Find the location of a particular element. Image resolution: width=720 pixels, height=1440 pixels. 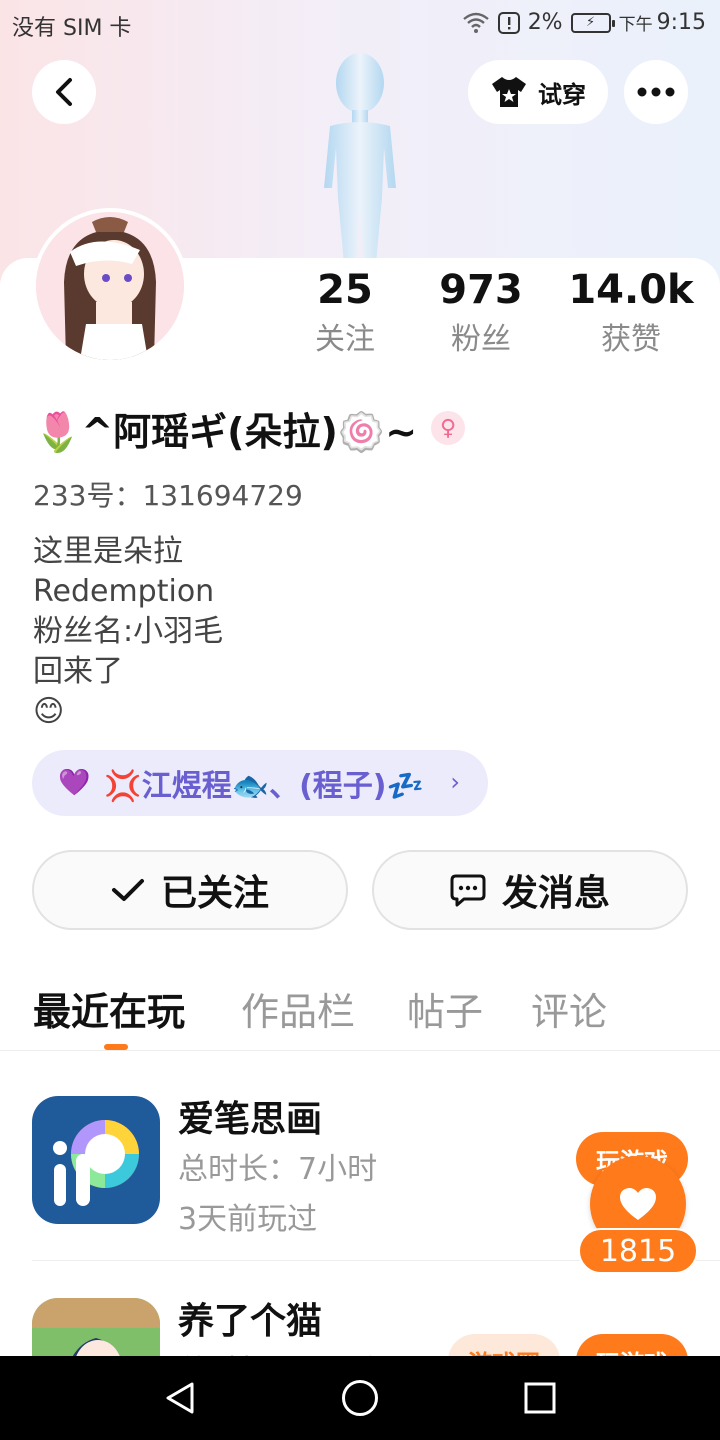

ibispaint-app-icon is located at coordinates (96, 1160).